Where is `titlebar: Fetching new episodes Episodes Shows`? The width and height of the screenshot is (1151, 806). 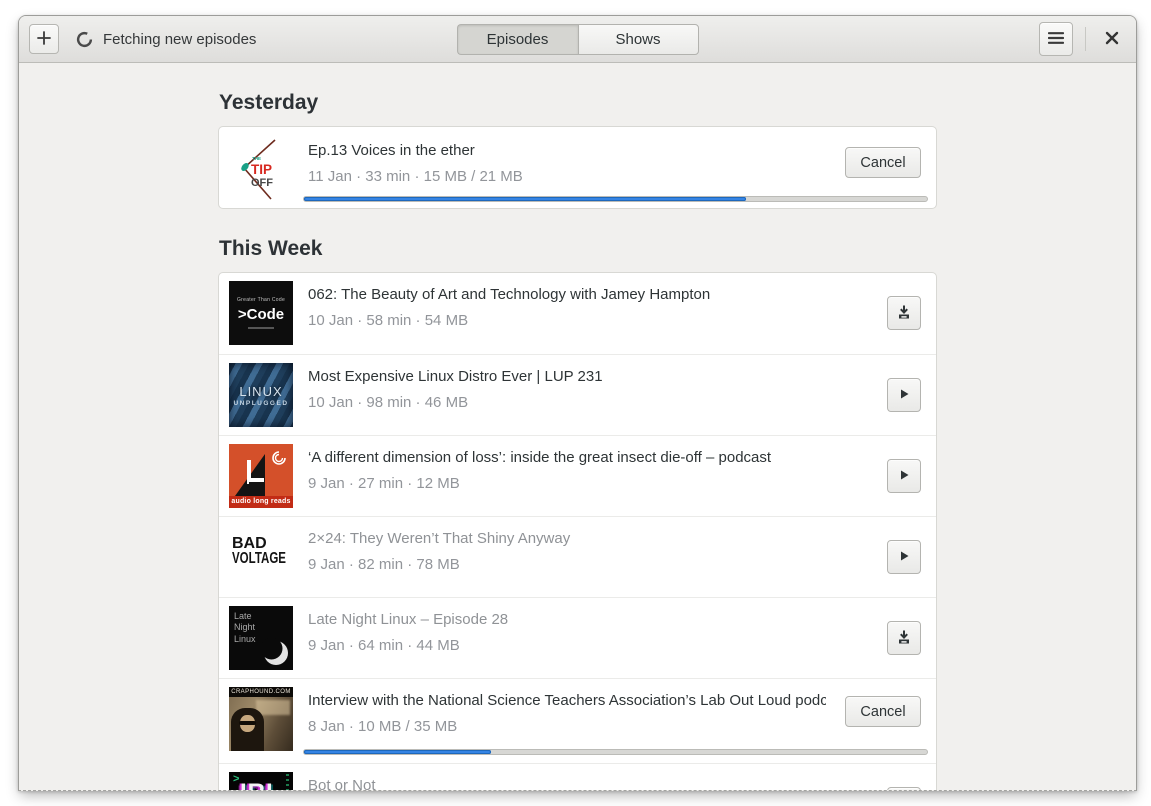 titlebar: Fetching new episodes Episodes Shows is located at coordinates (577, 39).